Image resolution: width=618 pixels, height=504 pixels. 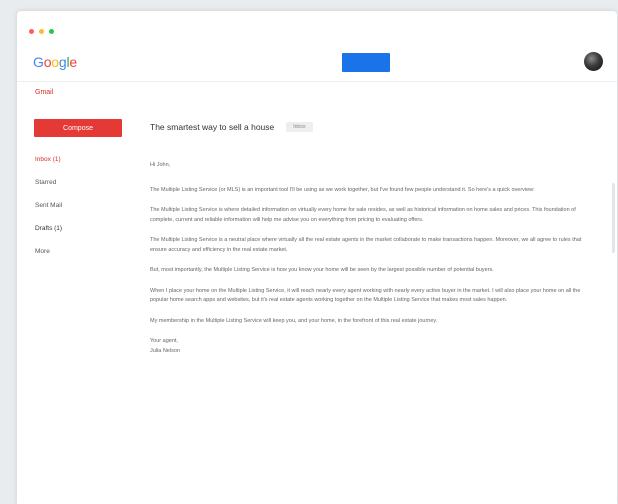 What do you see at coordinates (372, 346) in the screenshot?
I see `email-closing: Your agent, Julia Nelson` at bounding box center [372, 346].